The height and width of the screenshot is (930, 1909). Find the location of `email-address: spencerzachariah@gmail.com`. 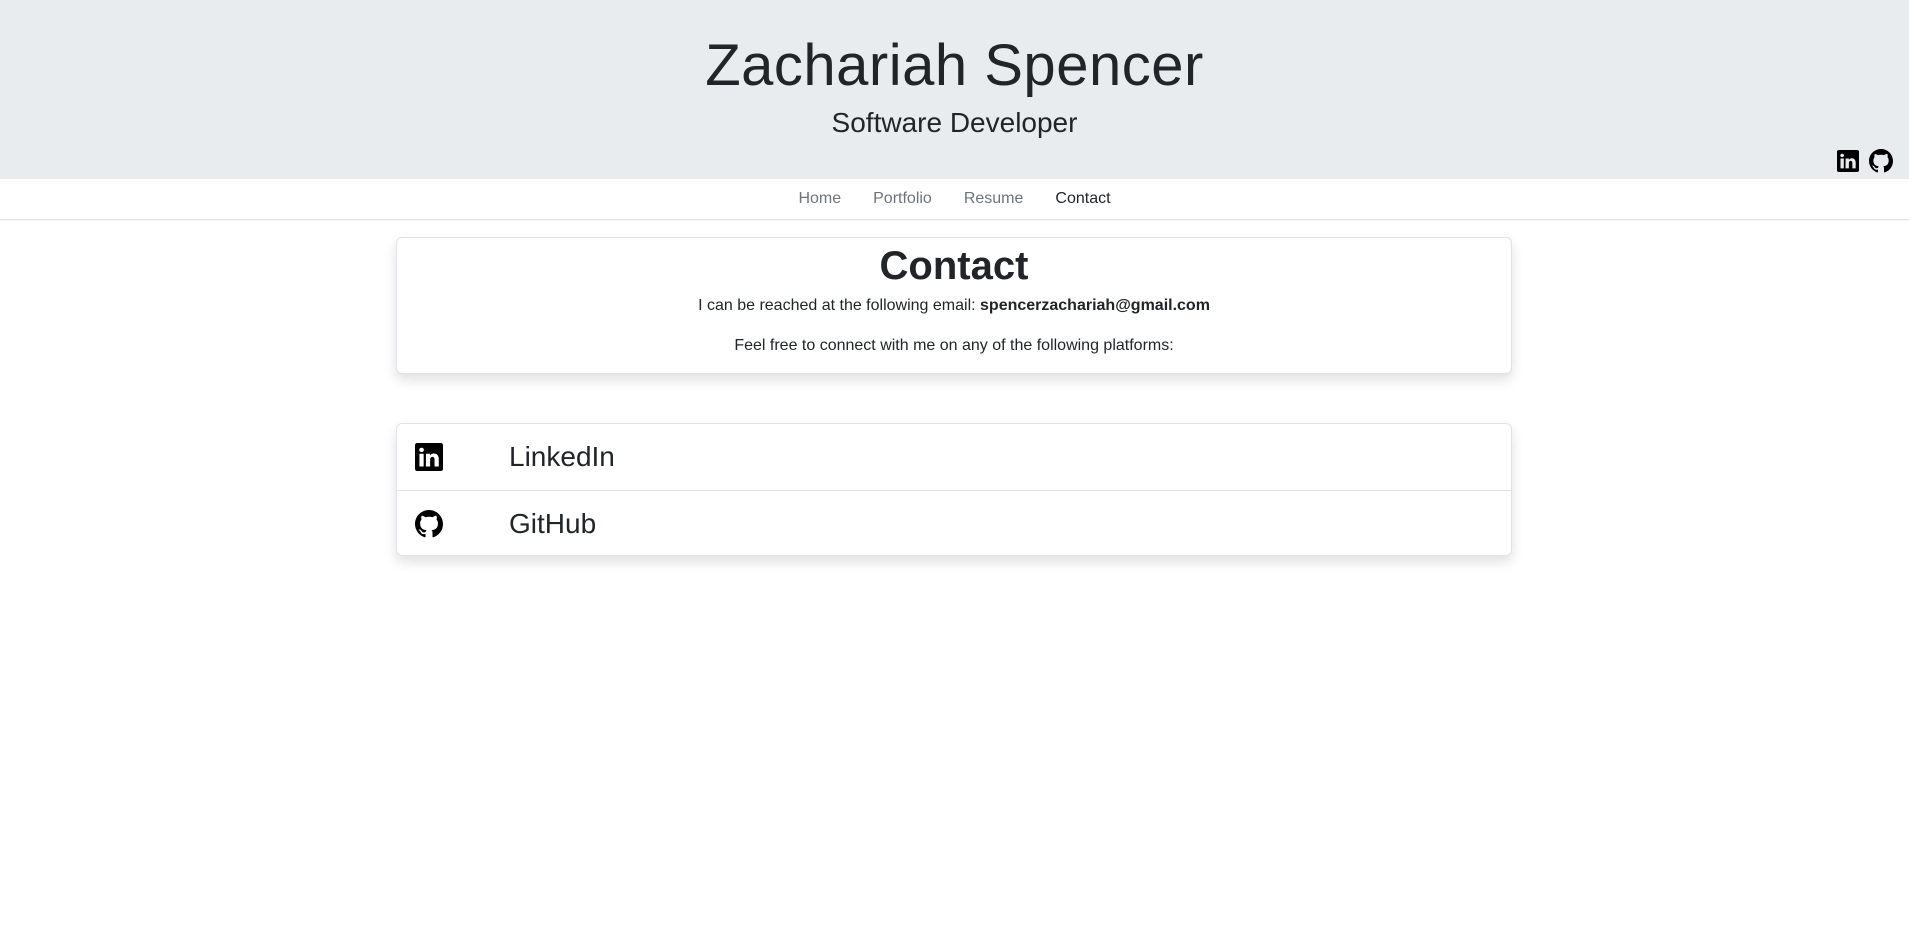

email-address: spencerzachariah@gmail.com is located at coordinates (1095, 305).